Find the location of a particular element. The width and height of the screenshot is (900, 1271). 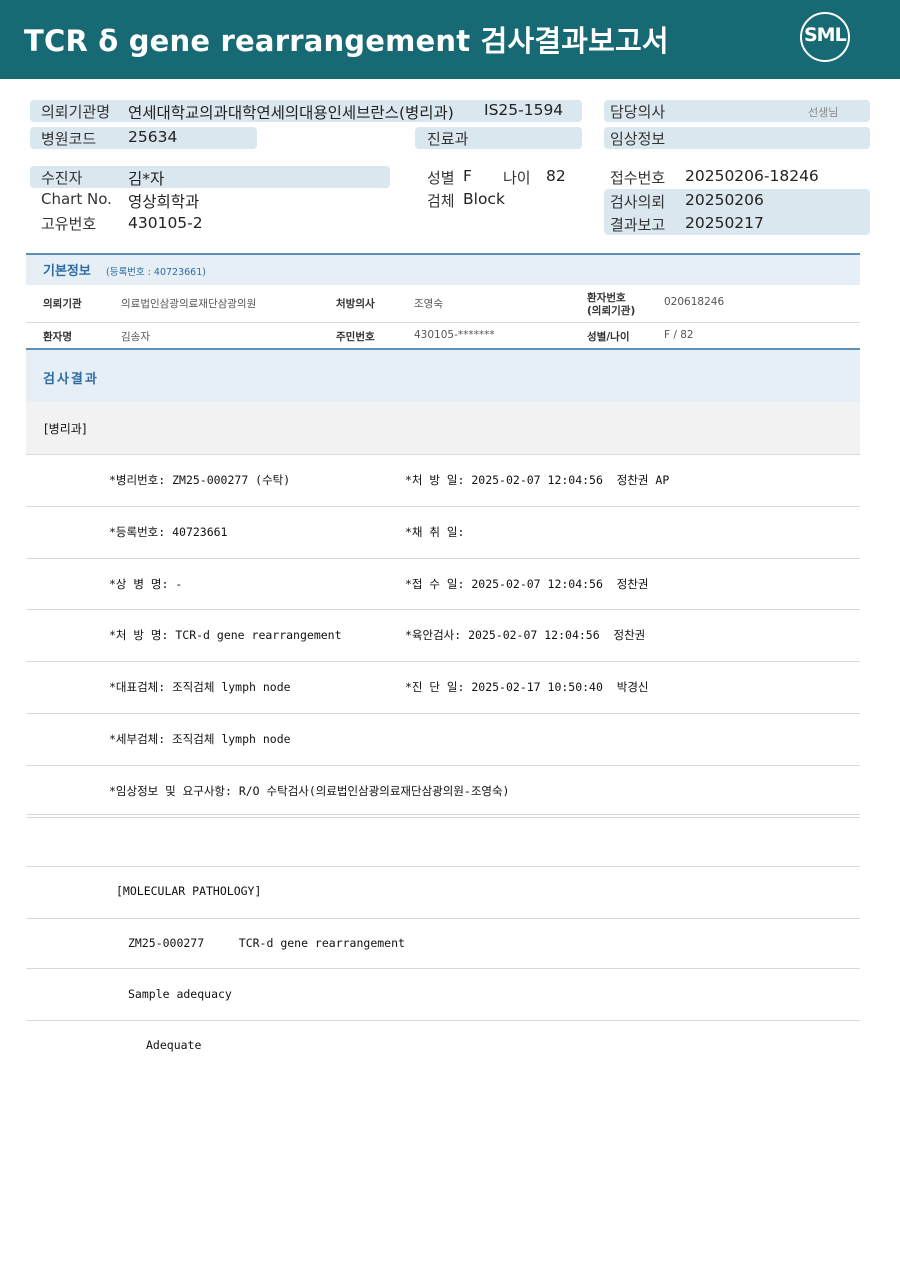

hospcode-label: 병원코드 is located at coordinates (69, 139).